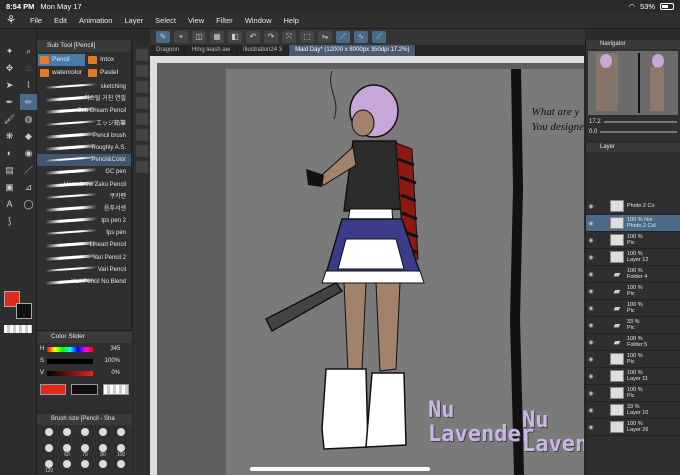 The height and width of the screenshot is (475, 680). I want to click on brush-icon: 🖌, so click(9, 119).